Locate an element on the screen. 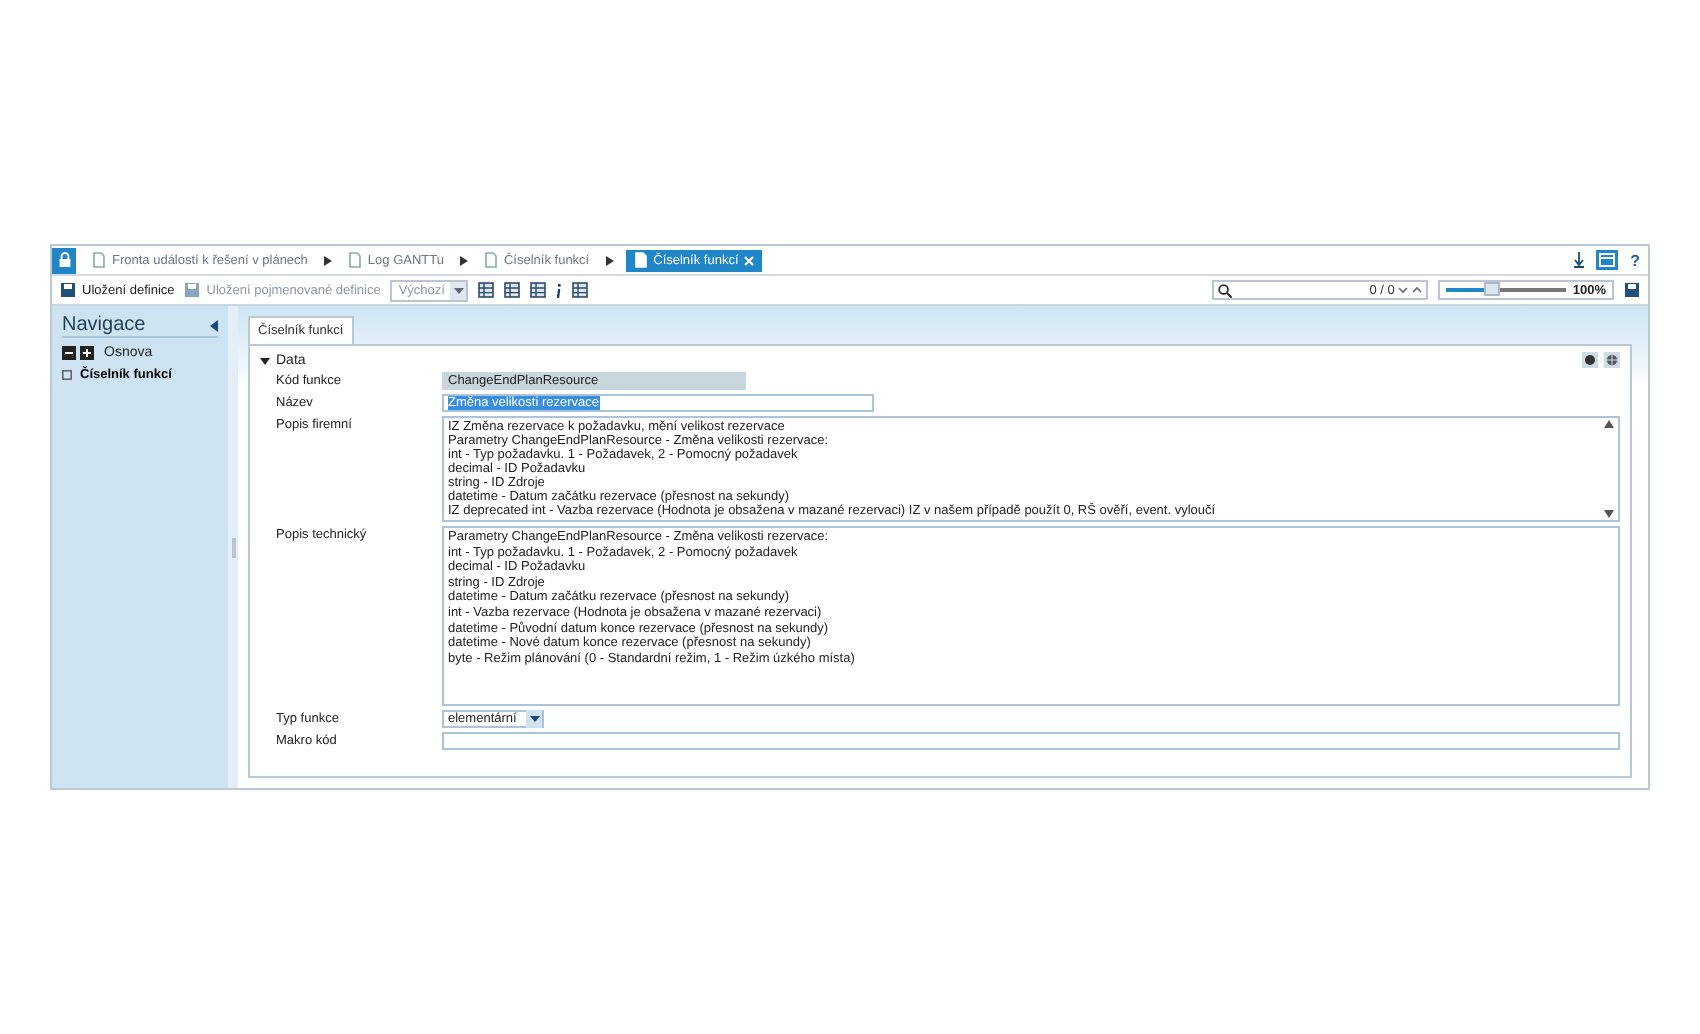  download-arrow-icon is located at coordinates (1579, 260).